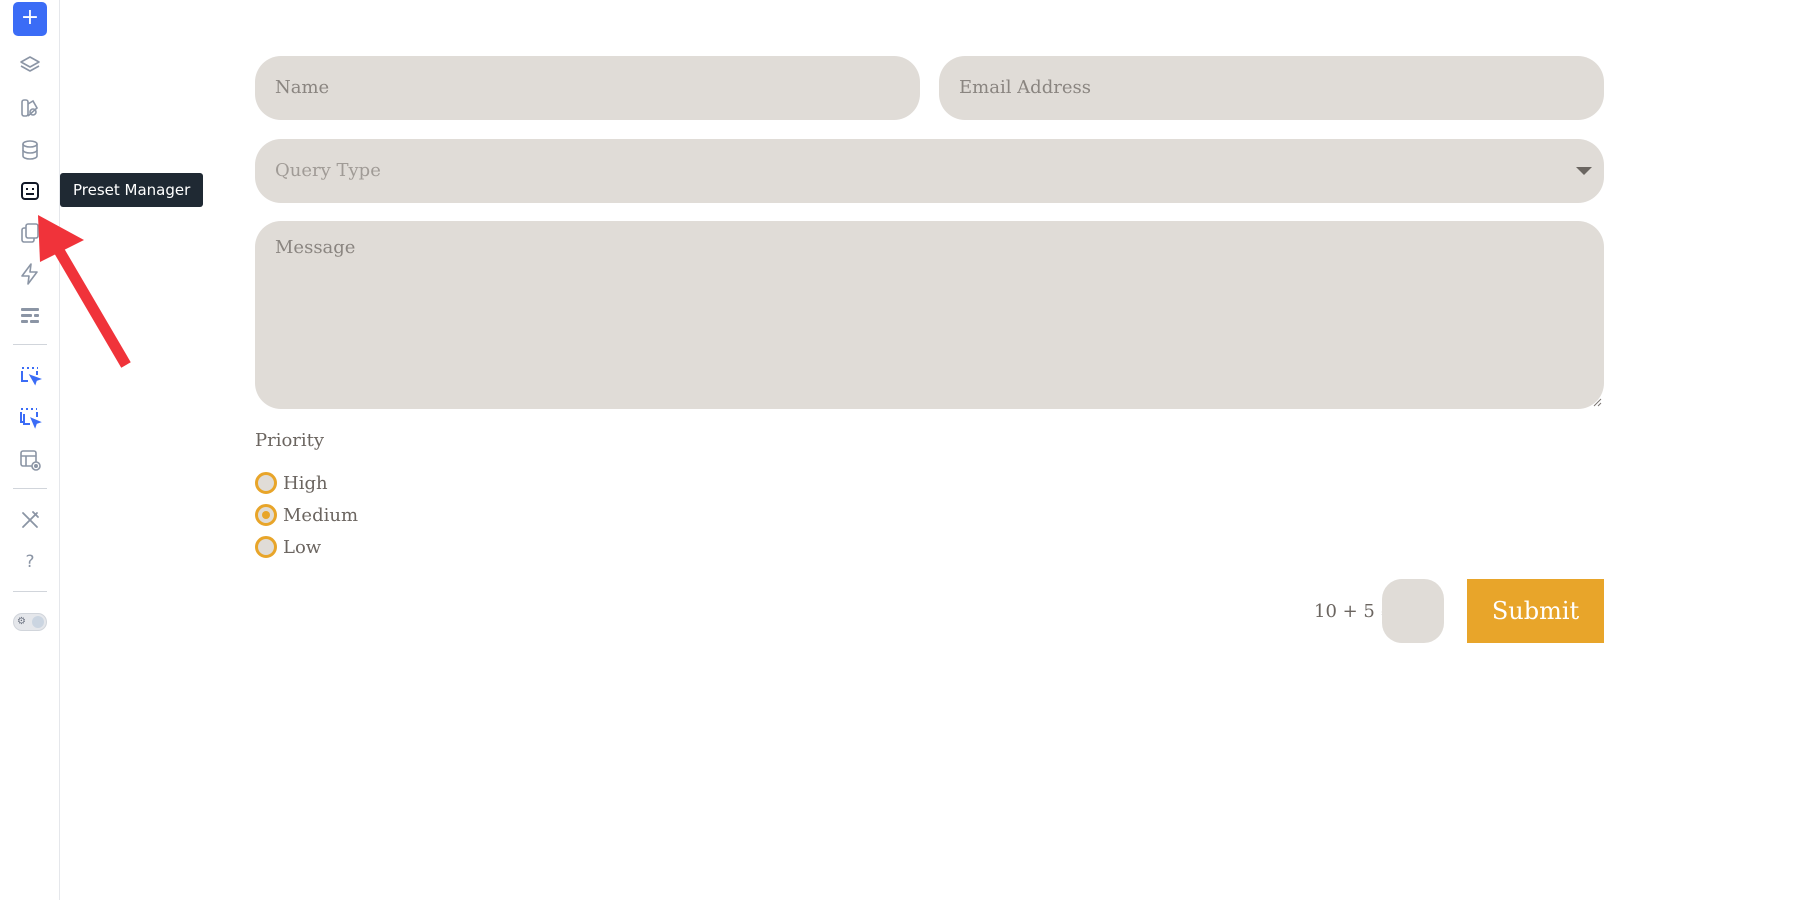  What do you see at coordinates (302, 87) in the screenshot?
I see `name-placeholder: Name` at bounding box center [302, 87].